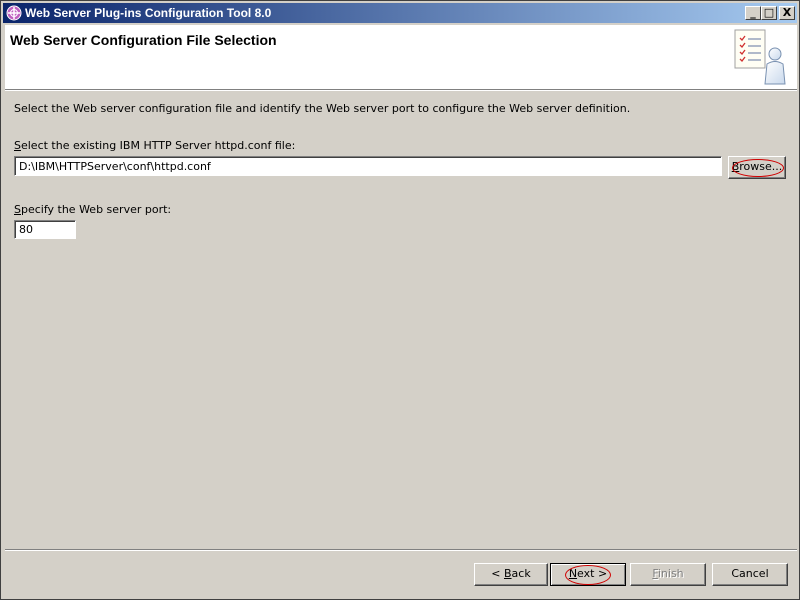 This screenshot has width=800, height=600. I want to click on minimize-button: _, so click(753, 13).